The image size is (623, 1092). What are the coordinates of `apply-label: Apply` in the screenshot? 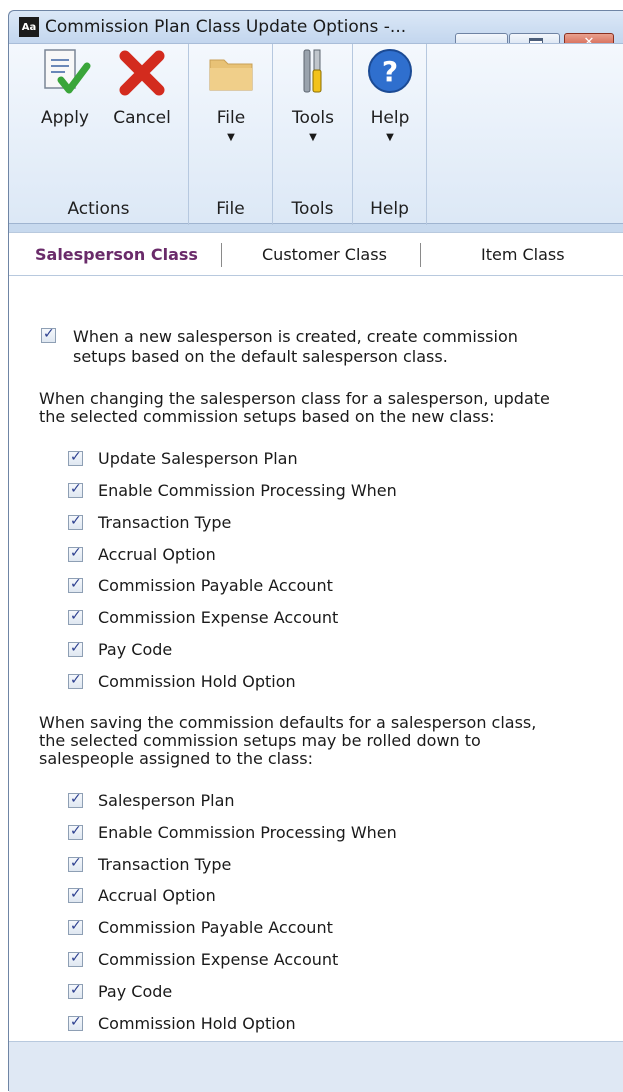 It's located at (65, 118).